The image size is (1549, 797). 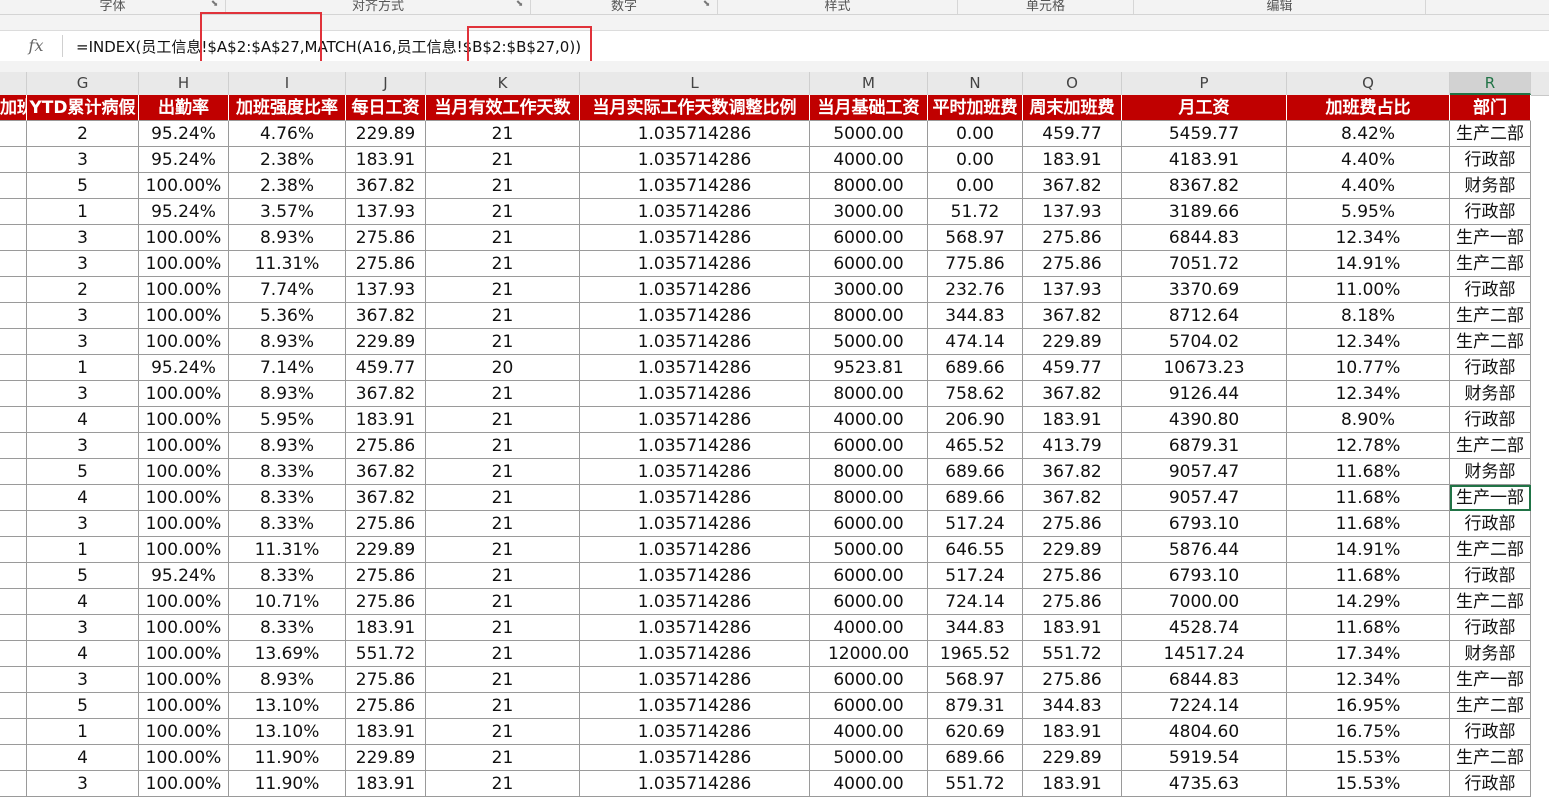 What do you see at coordinates (1368, 264) in the screenshot?
I see `table-cell: 14.91%` at bounding box center [1368, 264].